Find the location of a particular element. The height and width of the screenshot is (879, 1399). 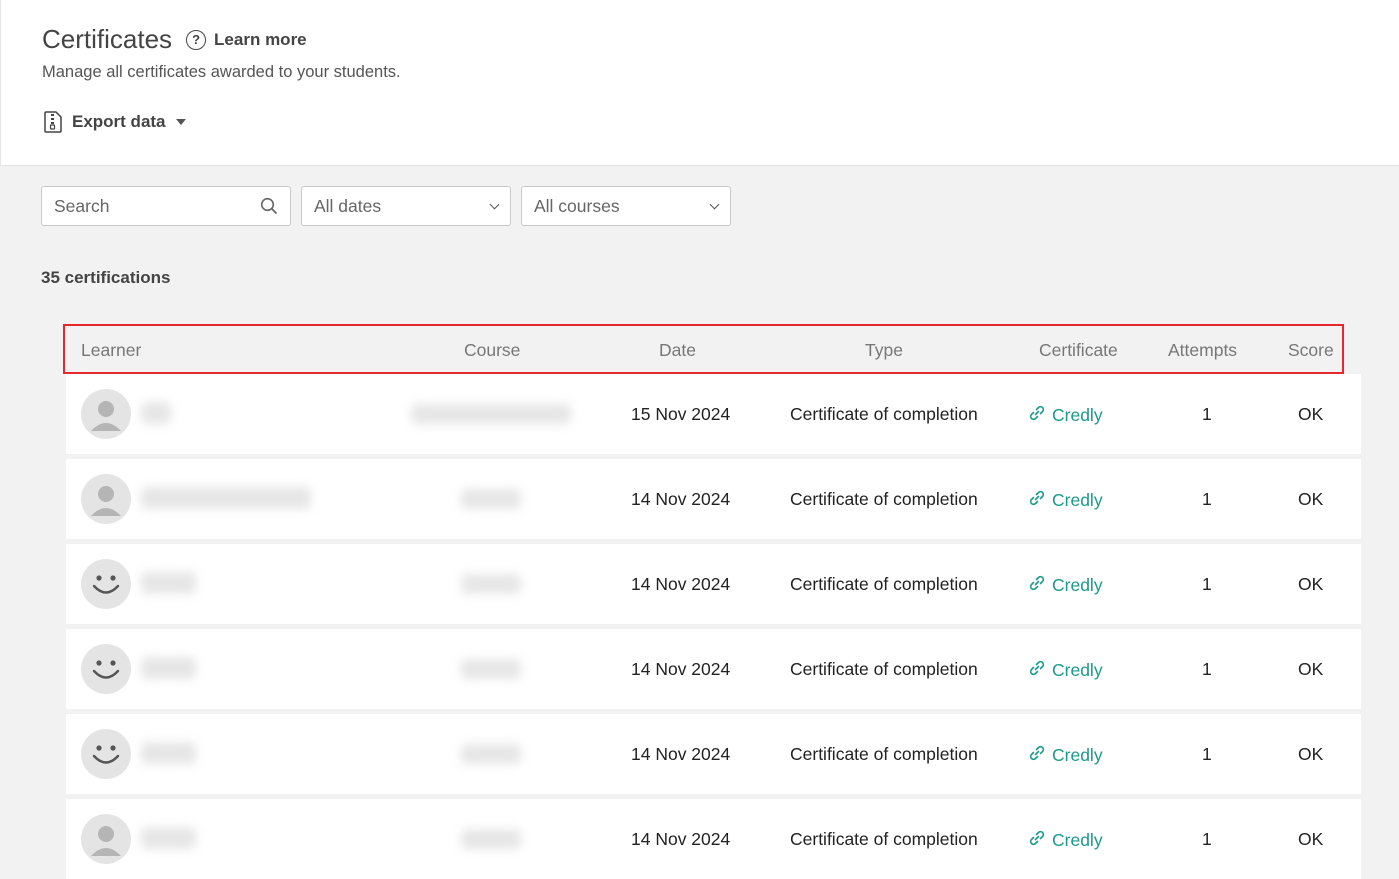

search-placeholder: Search is located at coordinates (82, 205).